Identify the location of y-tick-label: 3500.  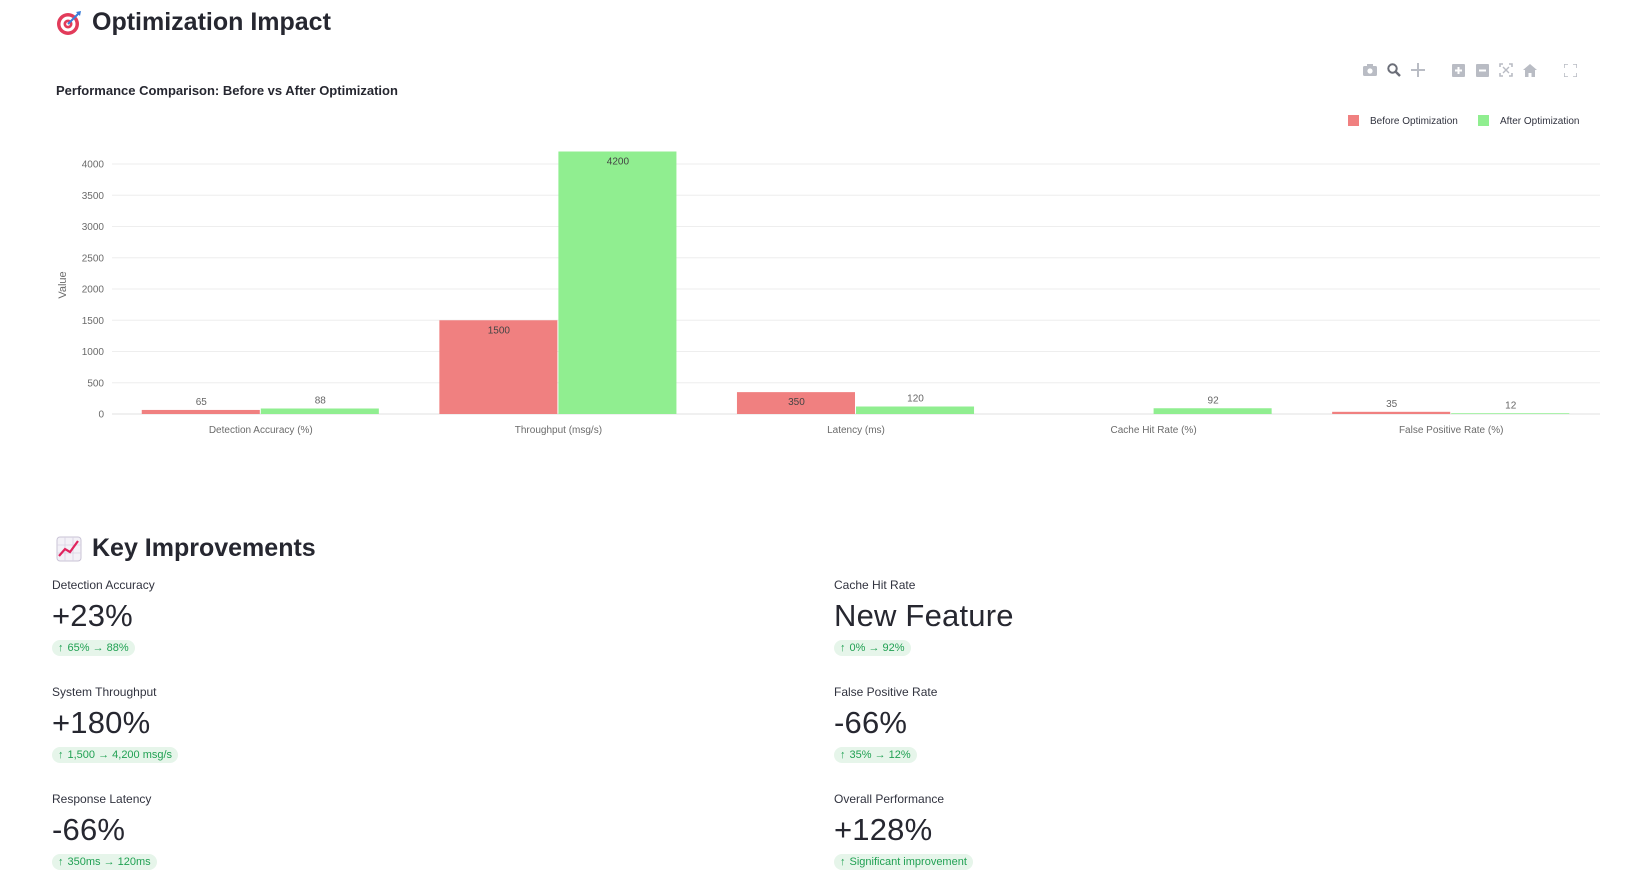
(93, 196).